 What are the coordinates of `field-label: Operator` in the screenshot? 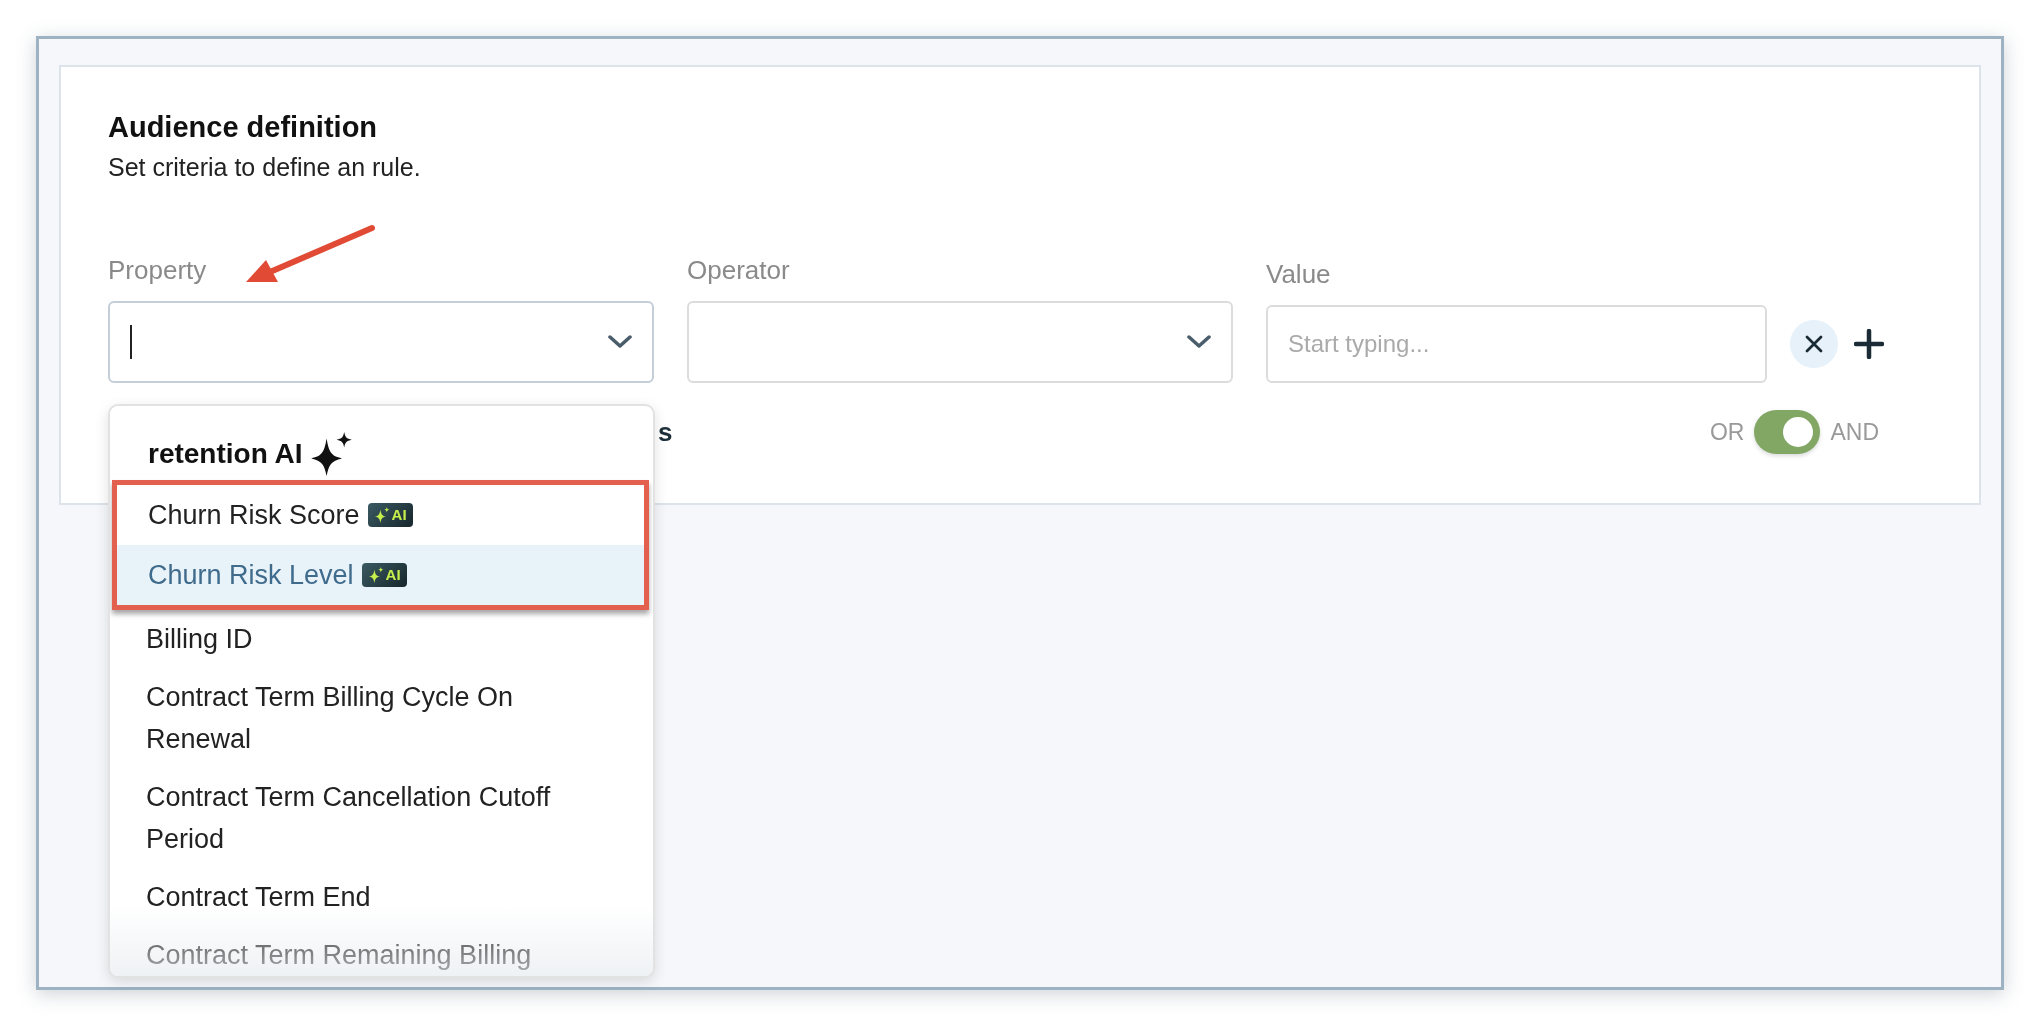 It's located at (739, 270).